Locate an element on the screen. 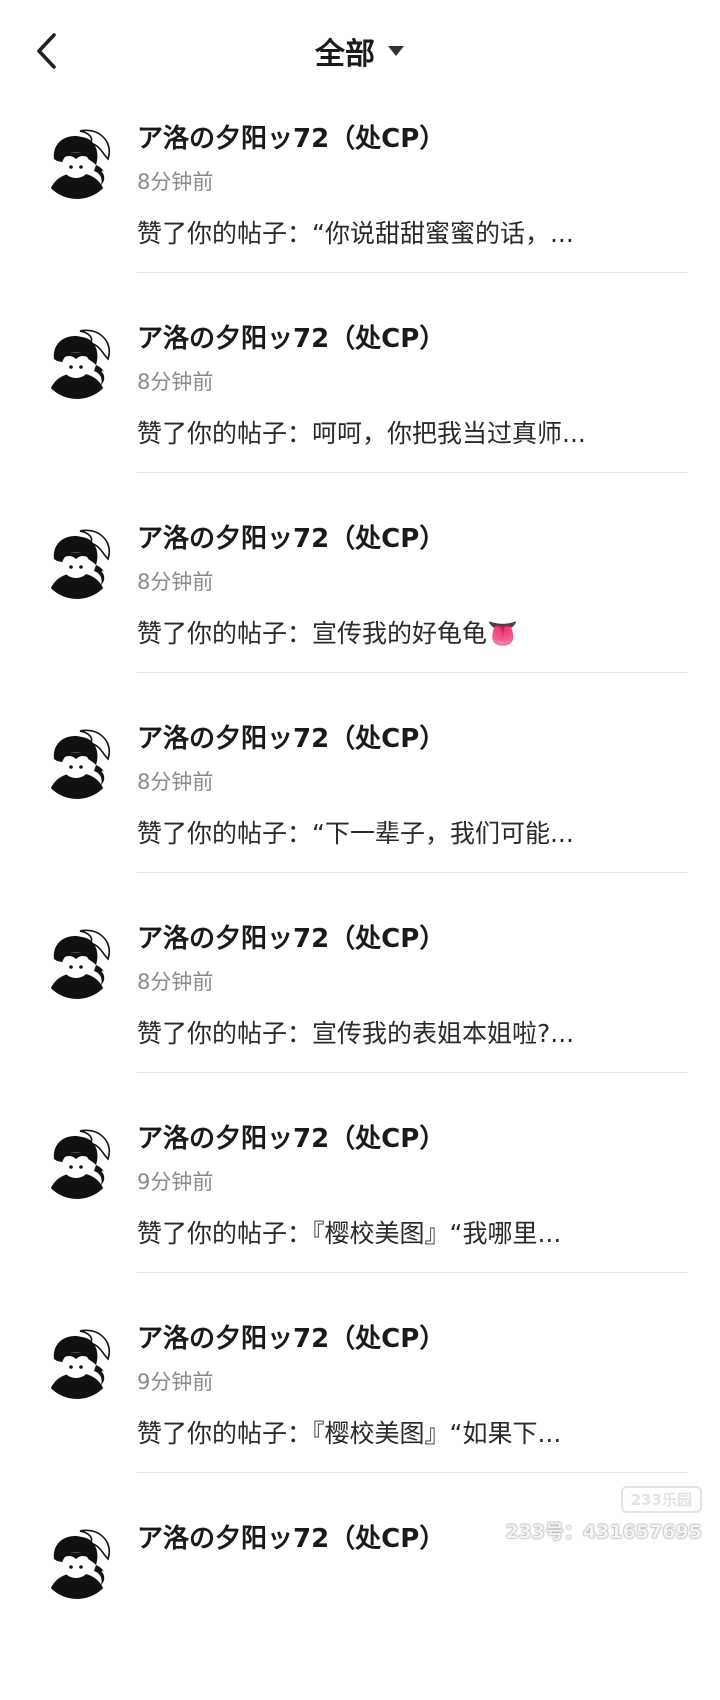 The image size is (720, 1700). notification-item: ア洛の夕阳ッ72（处CP） 8分钟前赞了你的帖子：宣传我的好龟龟👅 is located at coordinates (360, 600).